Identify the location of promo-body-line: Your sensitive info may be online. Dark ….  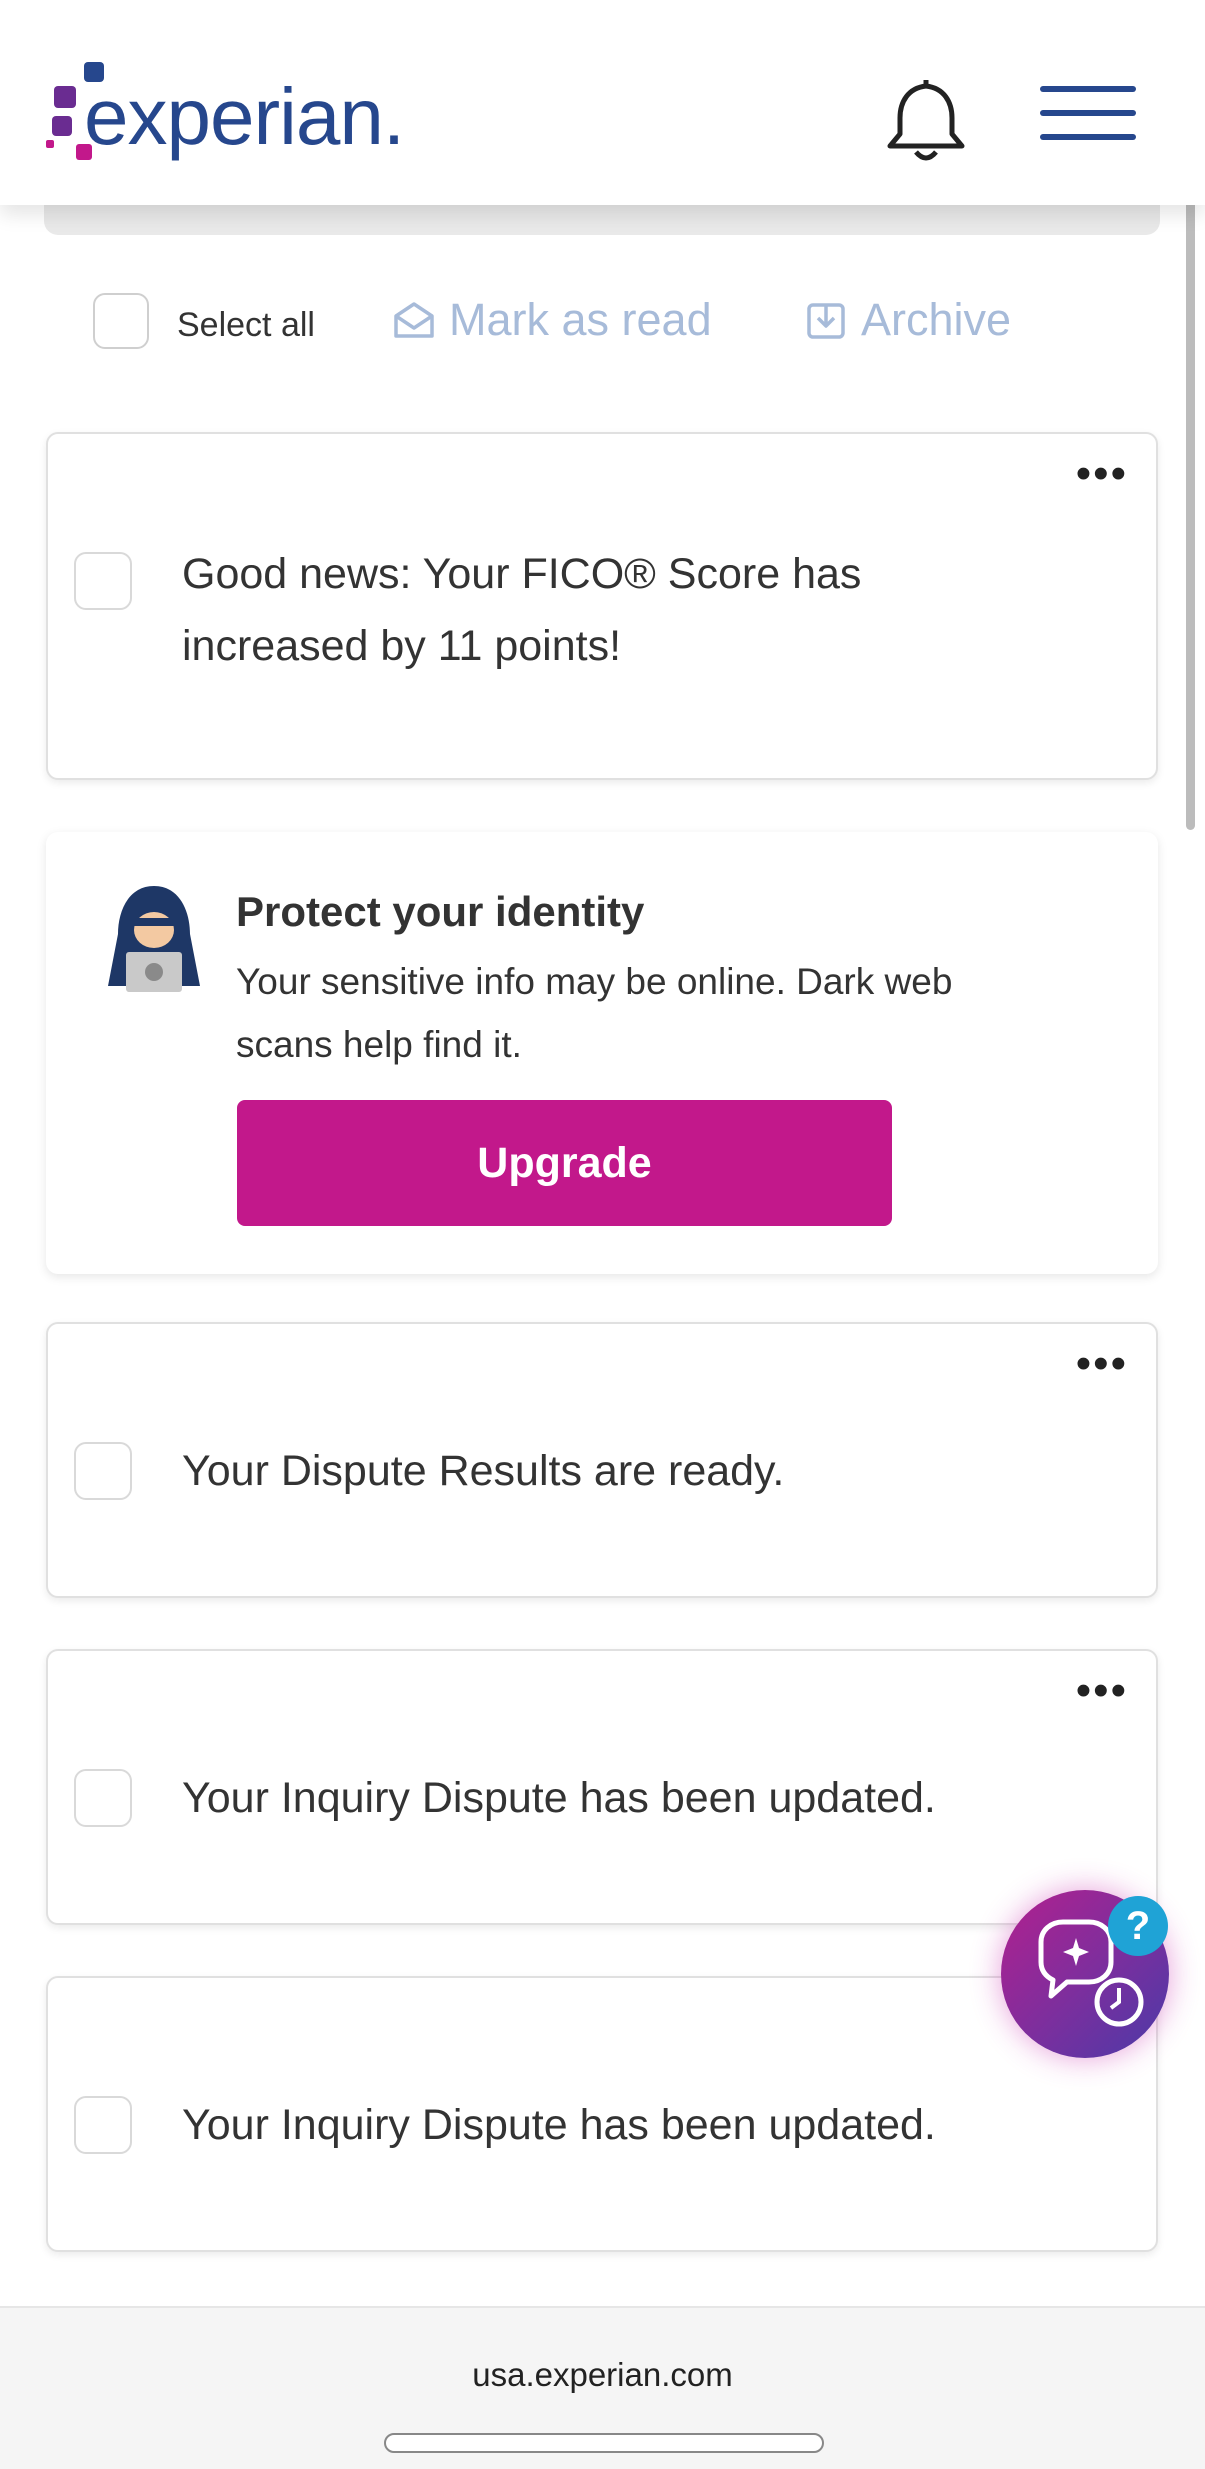
(594, 981).